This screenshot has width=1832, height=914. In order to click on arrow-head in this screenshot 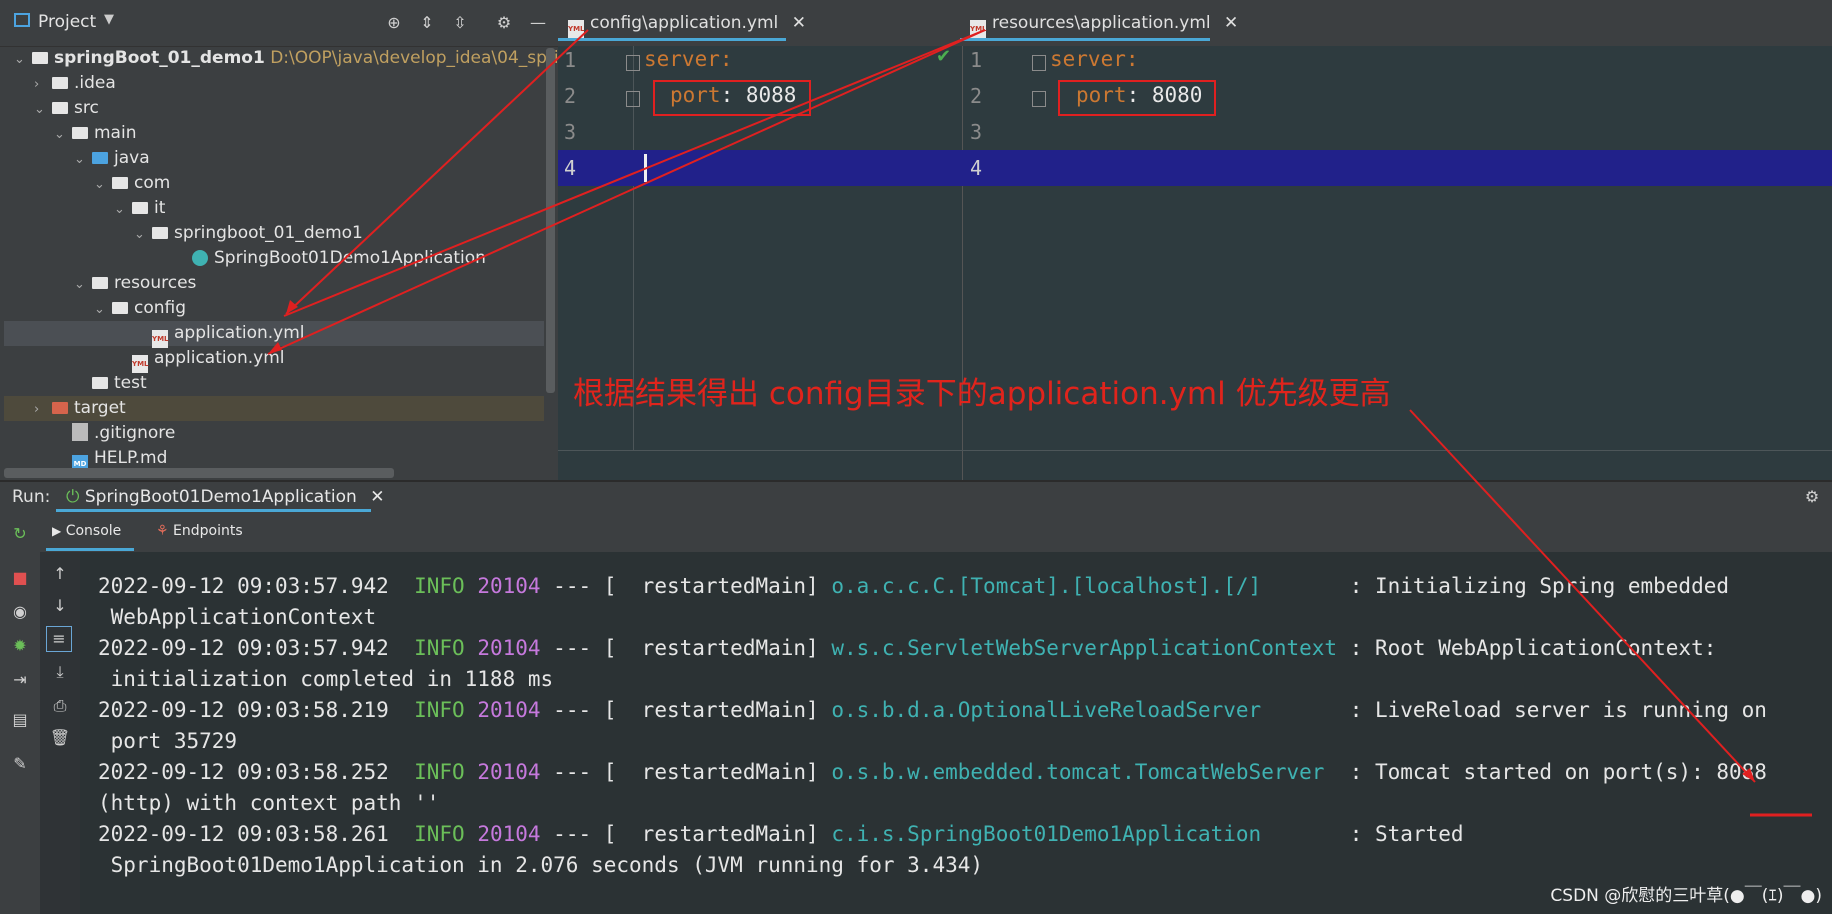, I will do `click(275, 348)`.